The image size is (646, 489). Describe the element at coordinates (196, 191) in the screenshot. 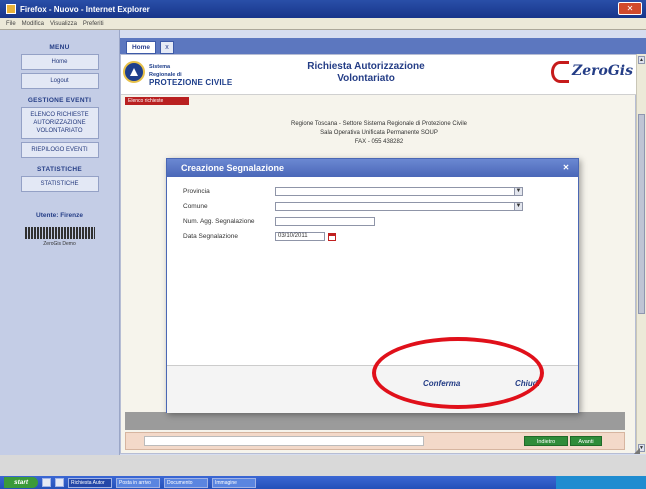

I see `field-label-province: Provincia` at that location.